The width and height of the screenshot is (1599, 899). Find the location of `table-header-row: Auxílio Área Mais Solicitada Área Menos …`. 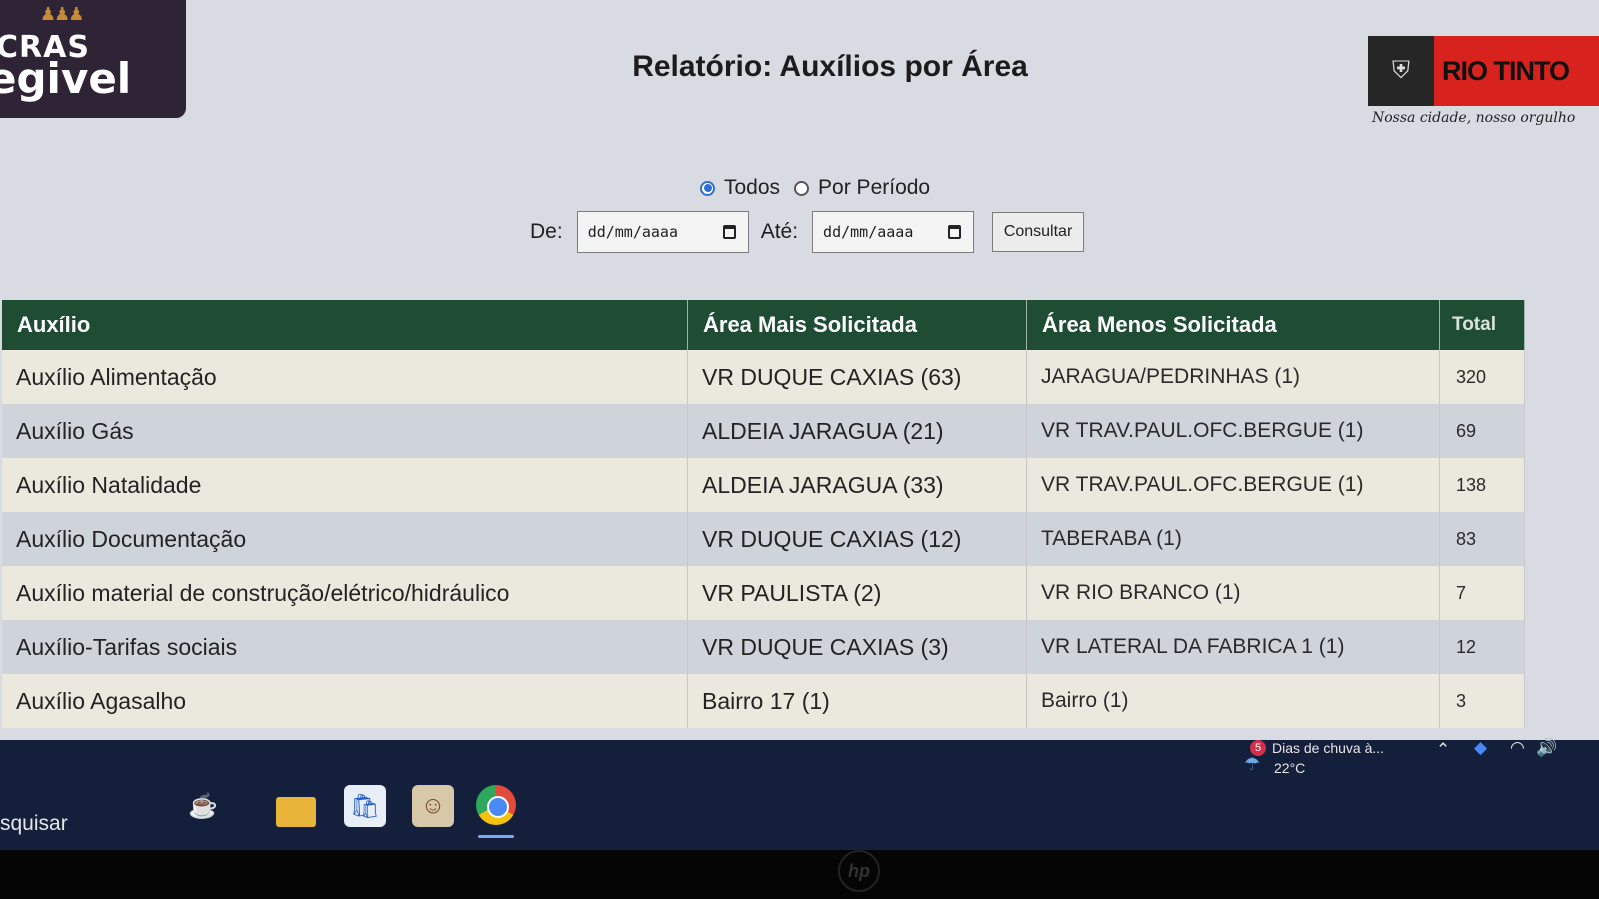

table-header-row: Auxílio Área Mais Solicitada Área Menos … is located at coordinates (763, 325).